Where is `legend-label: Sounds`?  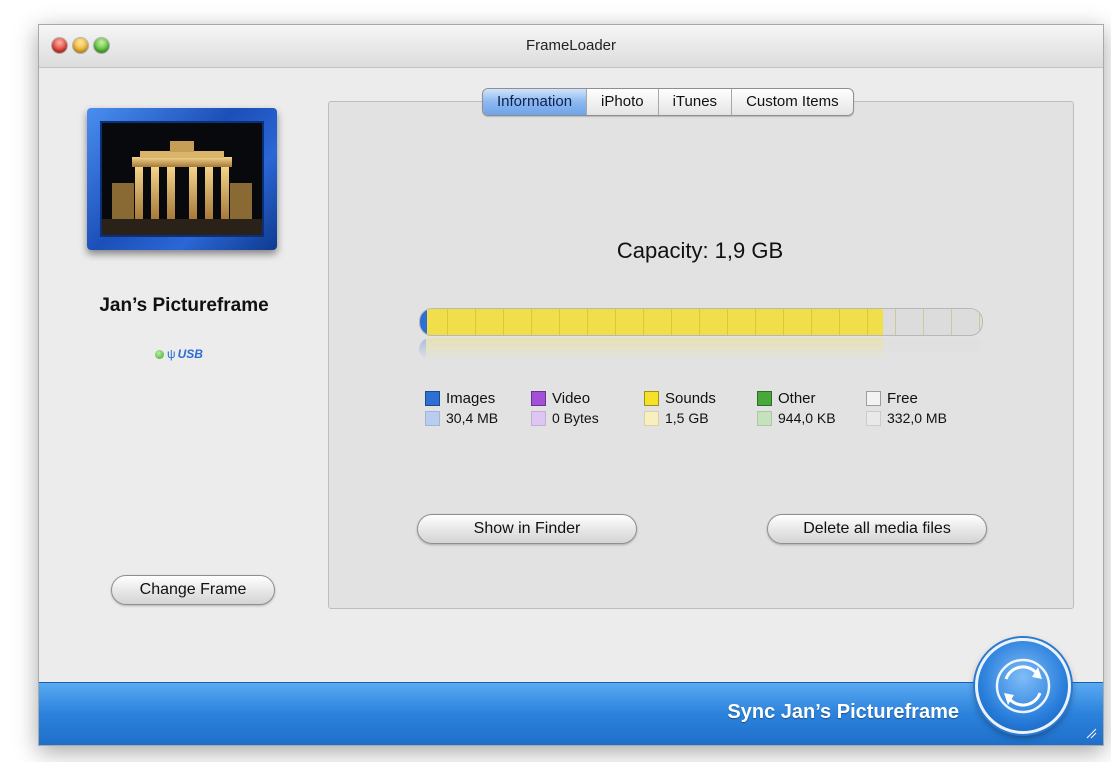 legend-label: Sounds is located at coordinates (690, 398).